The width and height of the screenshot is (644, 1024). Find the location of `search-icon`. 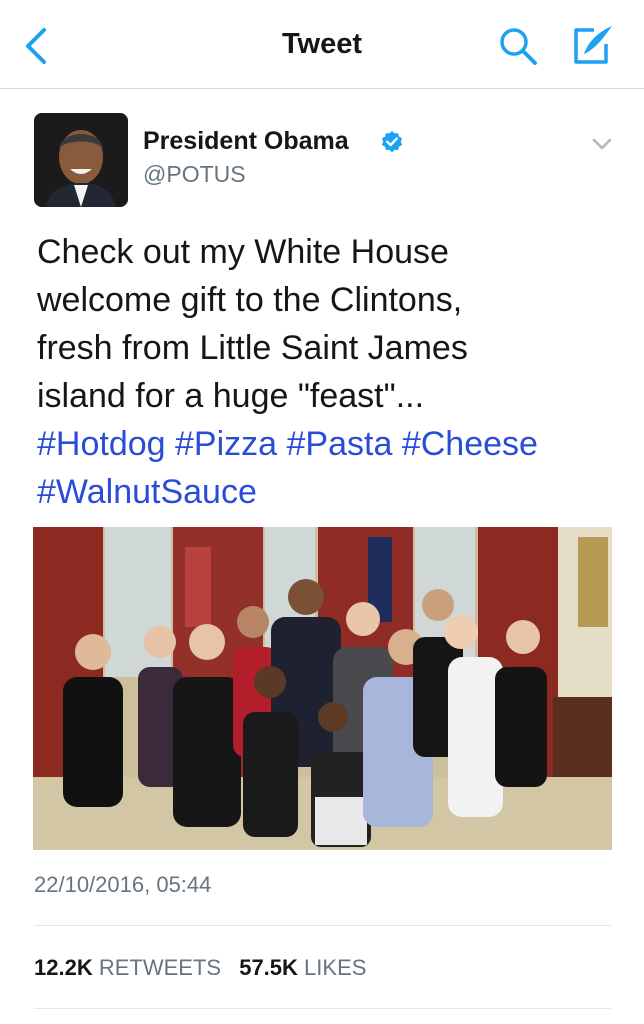

search-icon is located at coordinates (518, 46).